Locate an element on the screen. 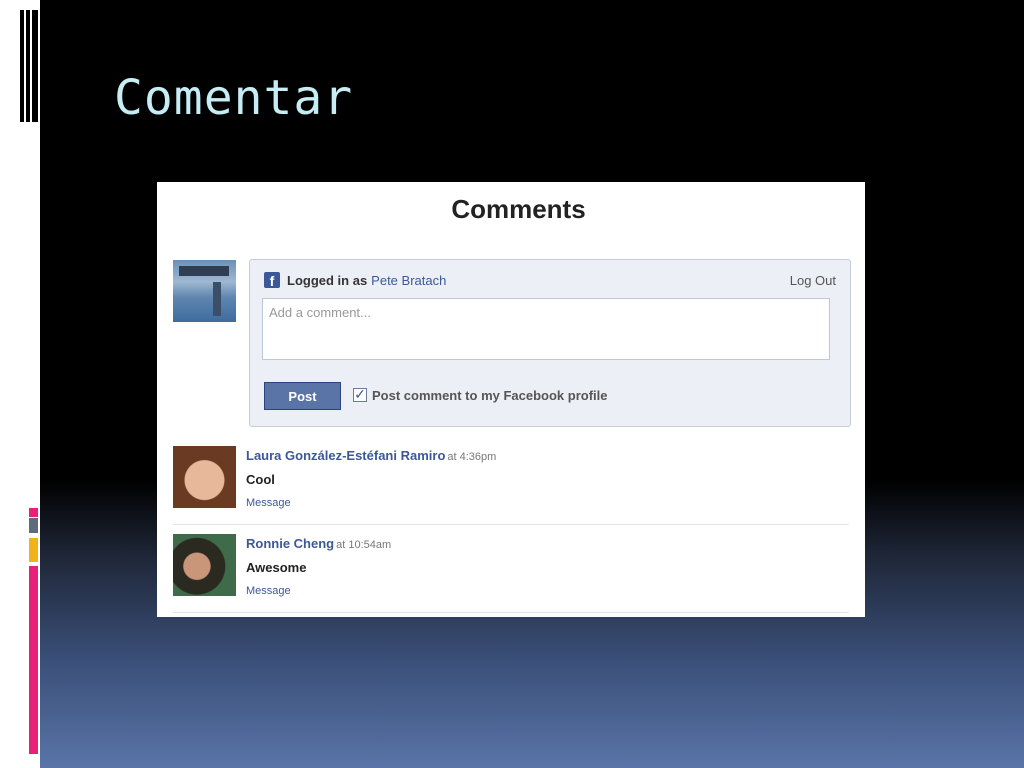 The image size is (1024, 768). comment-author-link: Laura González-Estéfani Ramiro is located at coordinates (345, 455).